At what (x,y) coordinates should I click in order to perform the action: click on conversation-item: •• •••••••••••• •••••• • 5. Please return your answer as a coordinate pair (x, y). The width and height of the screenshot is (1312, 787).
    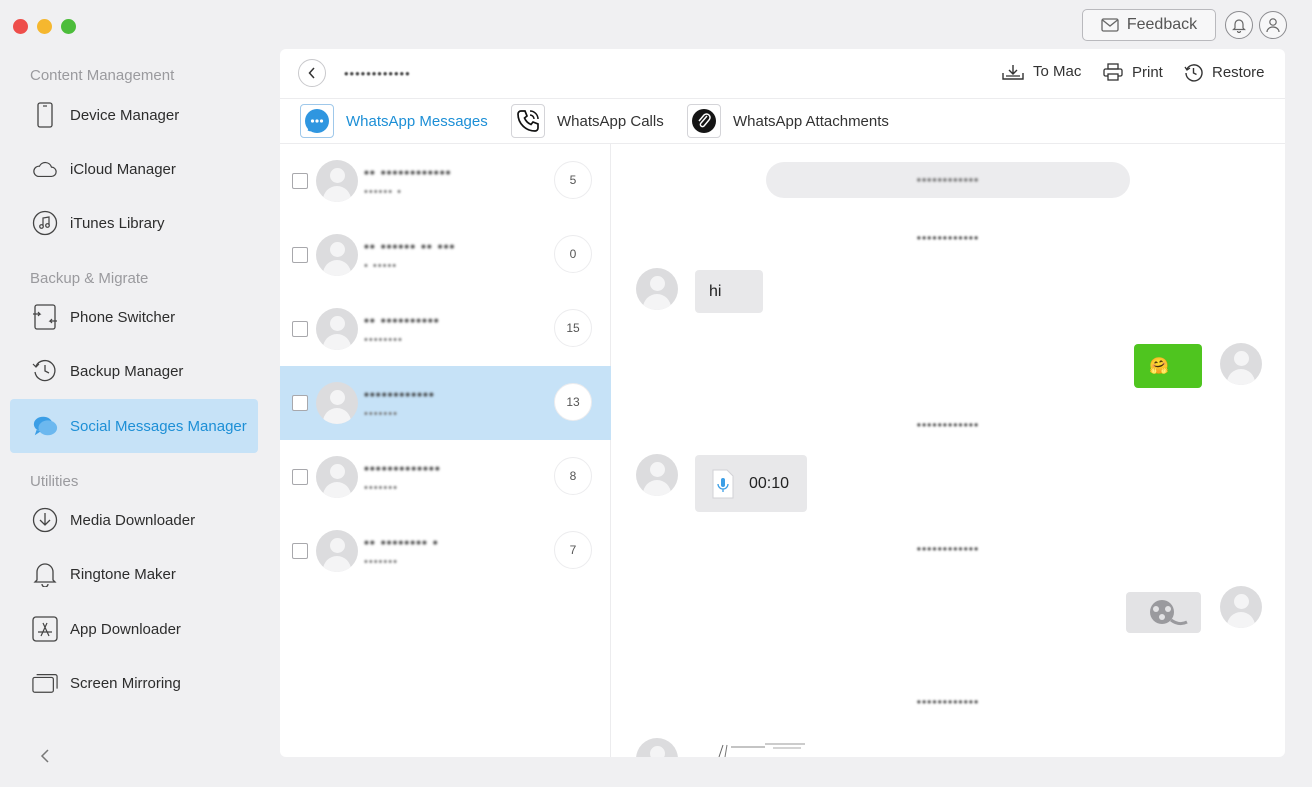
    Looking at the image, I should click on (445, 181).